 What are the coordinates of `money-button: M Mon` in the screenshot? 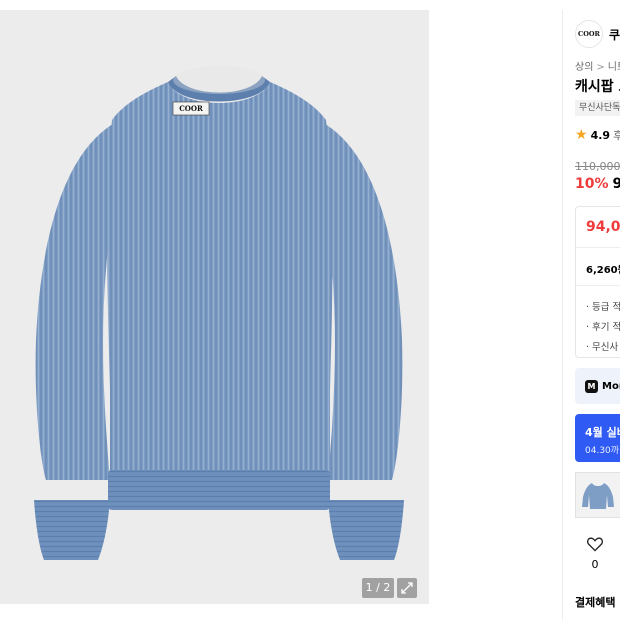 It's located at (597, 386).